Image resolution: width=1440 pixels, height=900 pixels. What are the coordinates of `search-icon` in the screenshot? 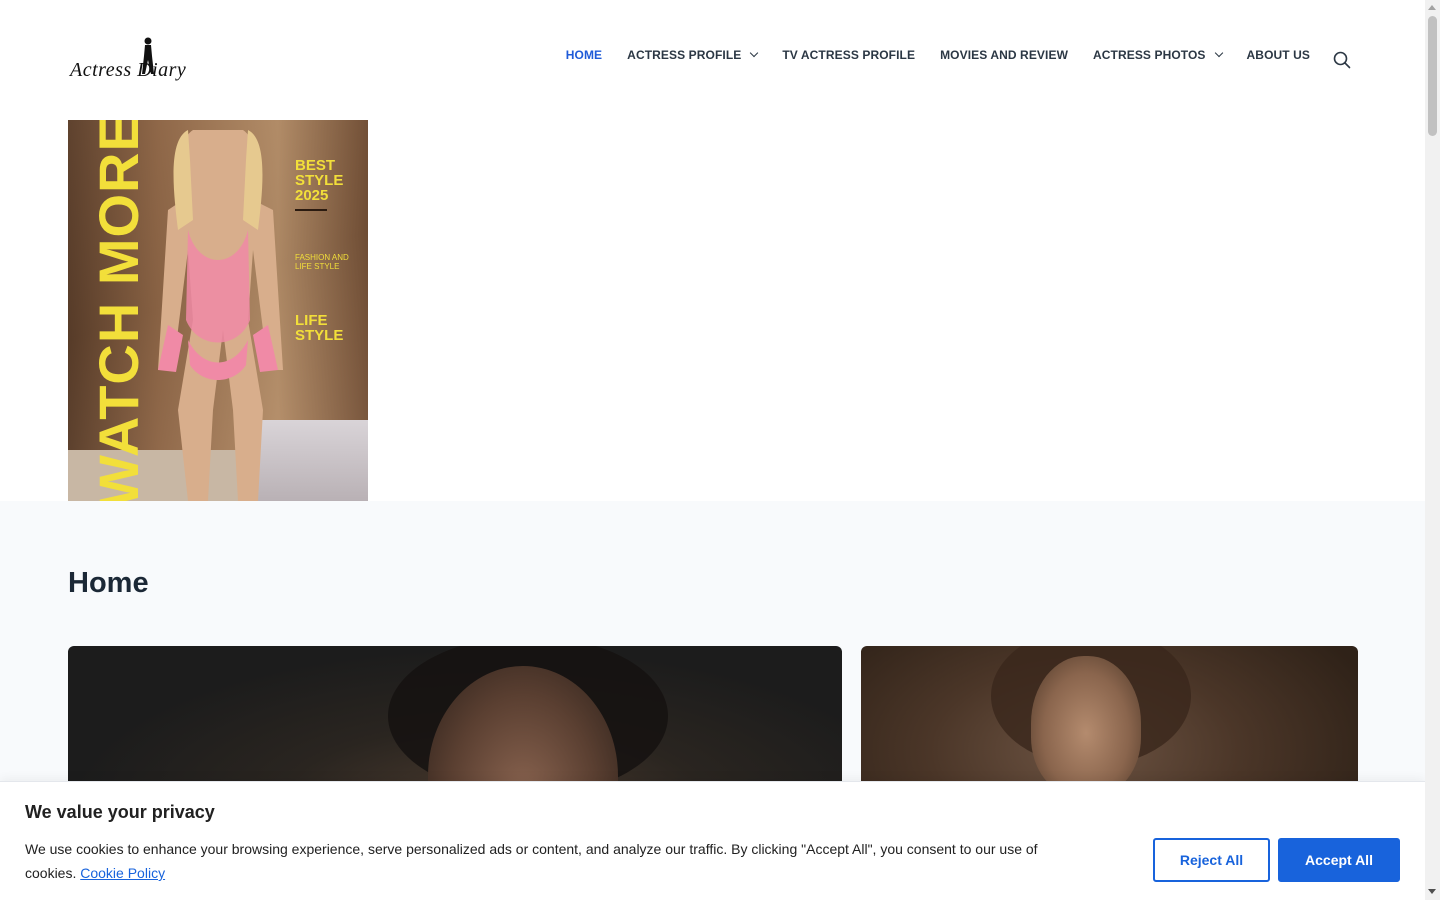 It's located at (1342, 60).